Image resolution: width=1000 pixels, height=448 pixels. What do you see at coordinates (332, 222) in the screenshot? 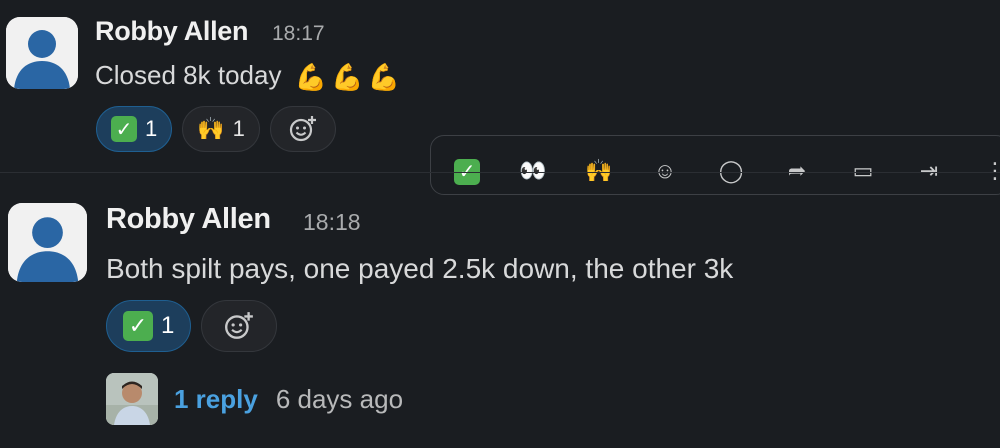
I see `timestamp: 18:18` at bounding box center [332, 222].